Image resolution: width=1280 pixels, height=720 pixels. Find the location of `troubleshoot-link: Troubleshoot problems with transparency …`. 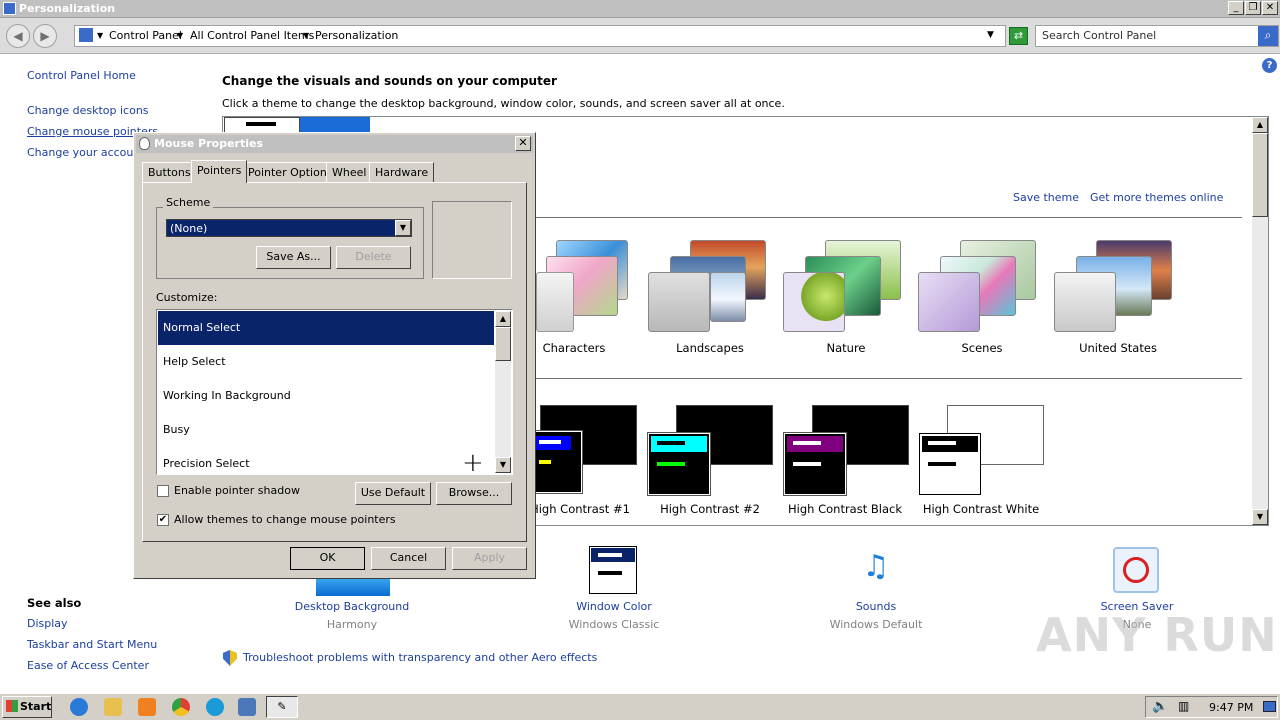

troubleshoot-link: Troubleshoot problems with transparency … is located at coordinates (420, 657).